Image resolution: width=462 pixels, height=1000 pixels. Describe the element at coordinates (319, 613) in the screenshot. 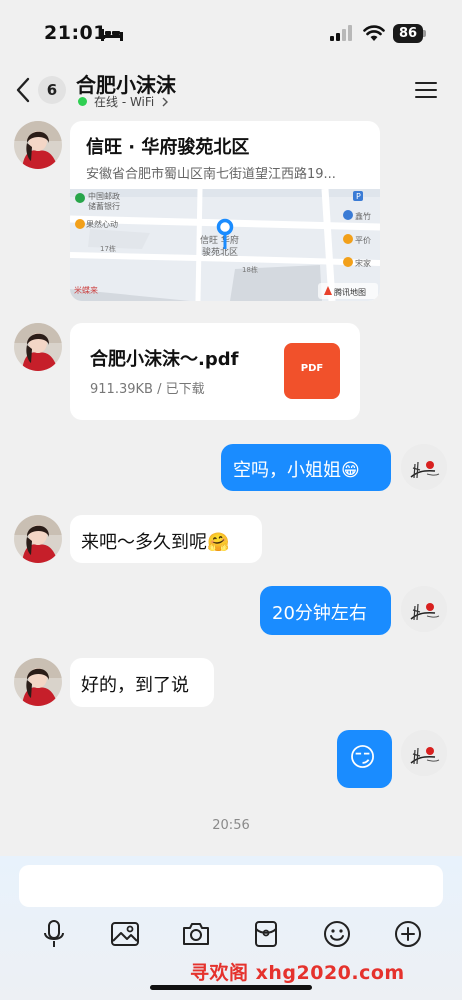

I see `message-text: 20分钟左右` at that location.